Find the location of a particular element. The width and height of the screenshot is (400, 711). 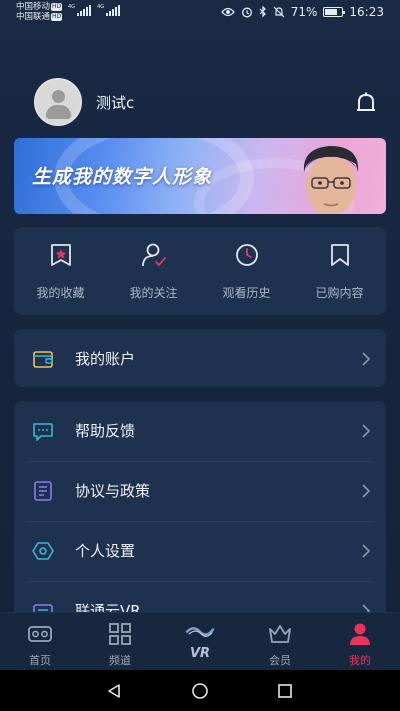

shortcut-label: 我的关注 is located at coordinates (153, 293).